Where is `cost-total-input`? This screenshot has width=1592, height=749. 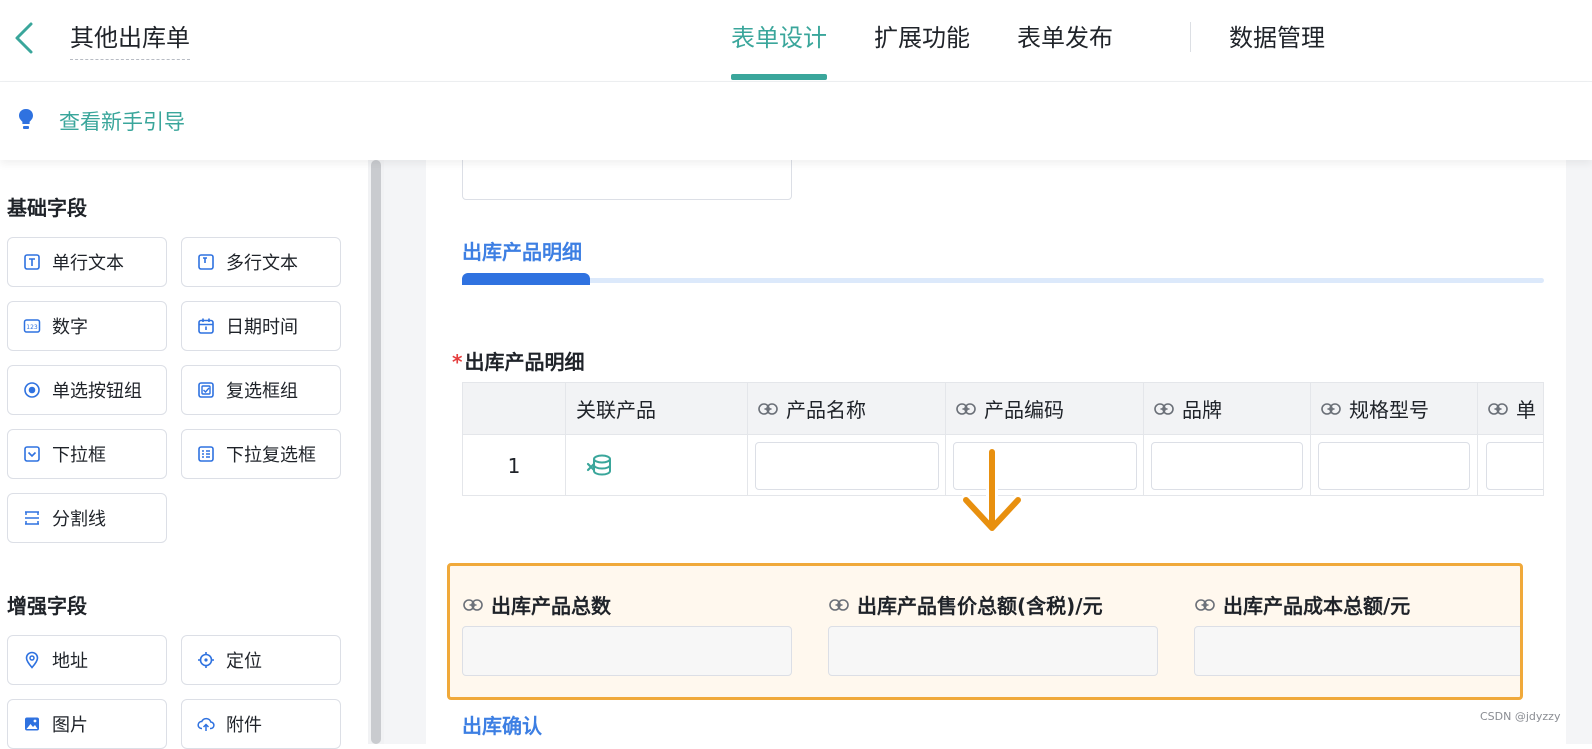
cost-total-input is located at coordinates (1357, 651).